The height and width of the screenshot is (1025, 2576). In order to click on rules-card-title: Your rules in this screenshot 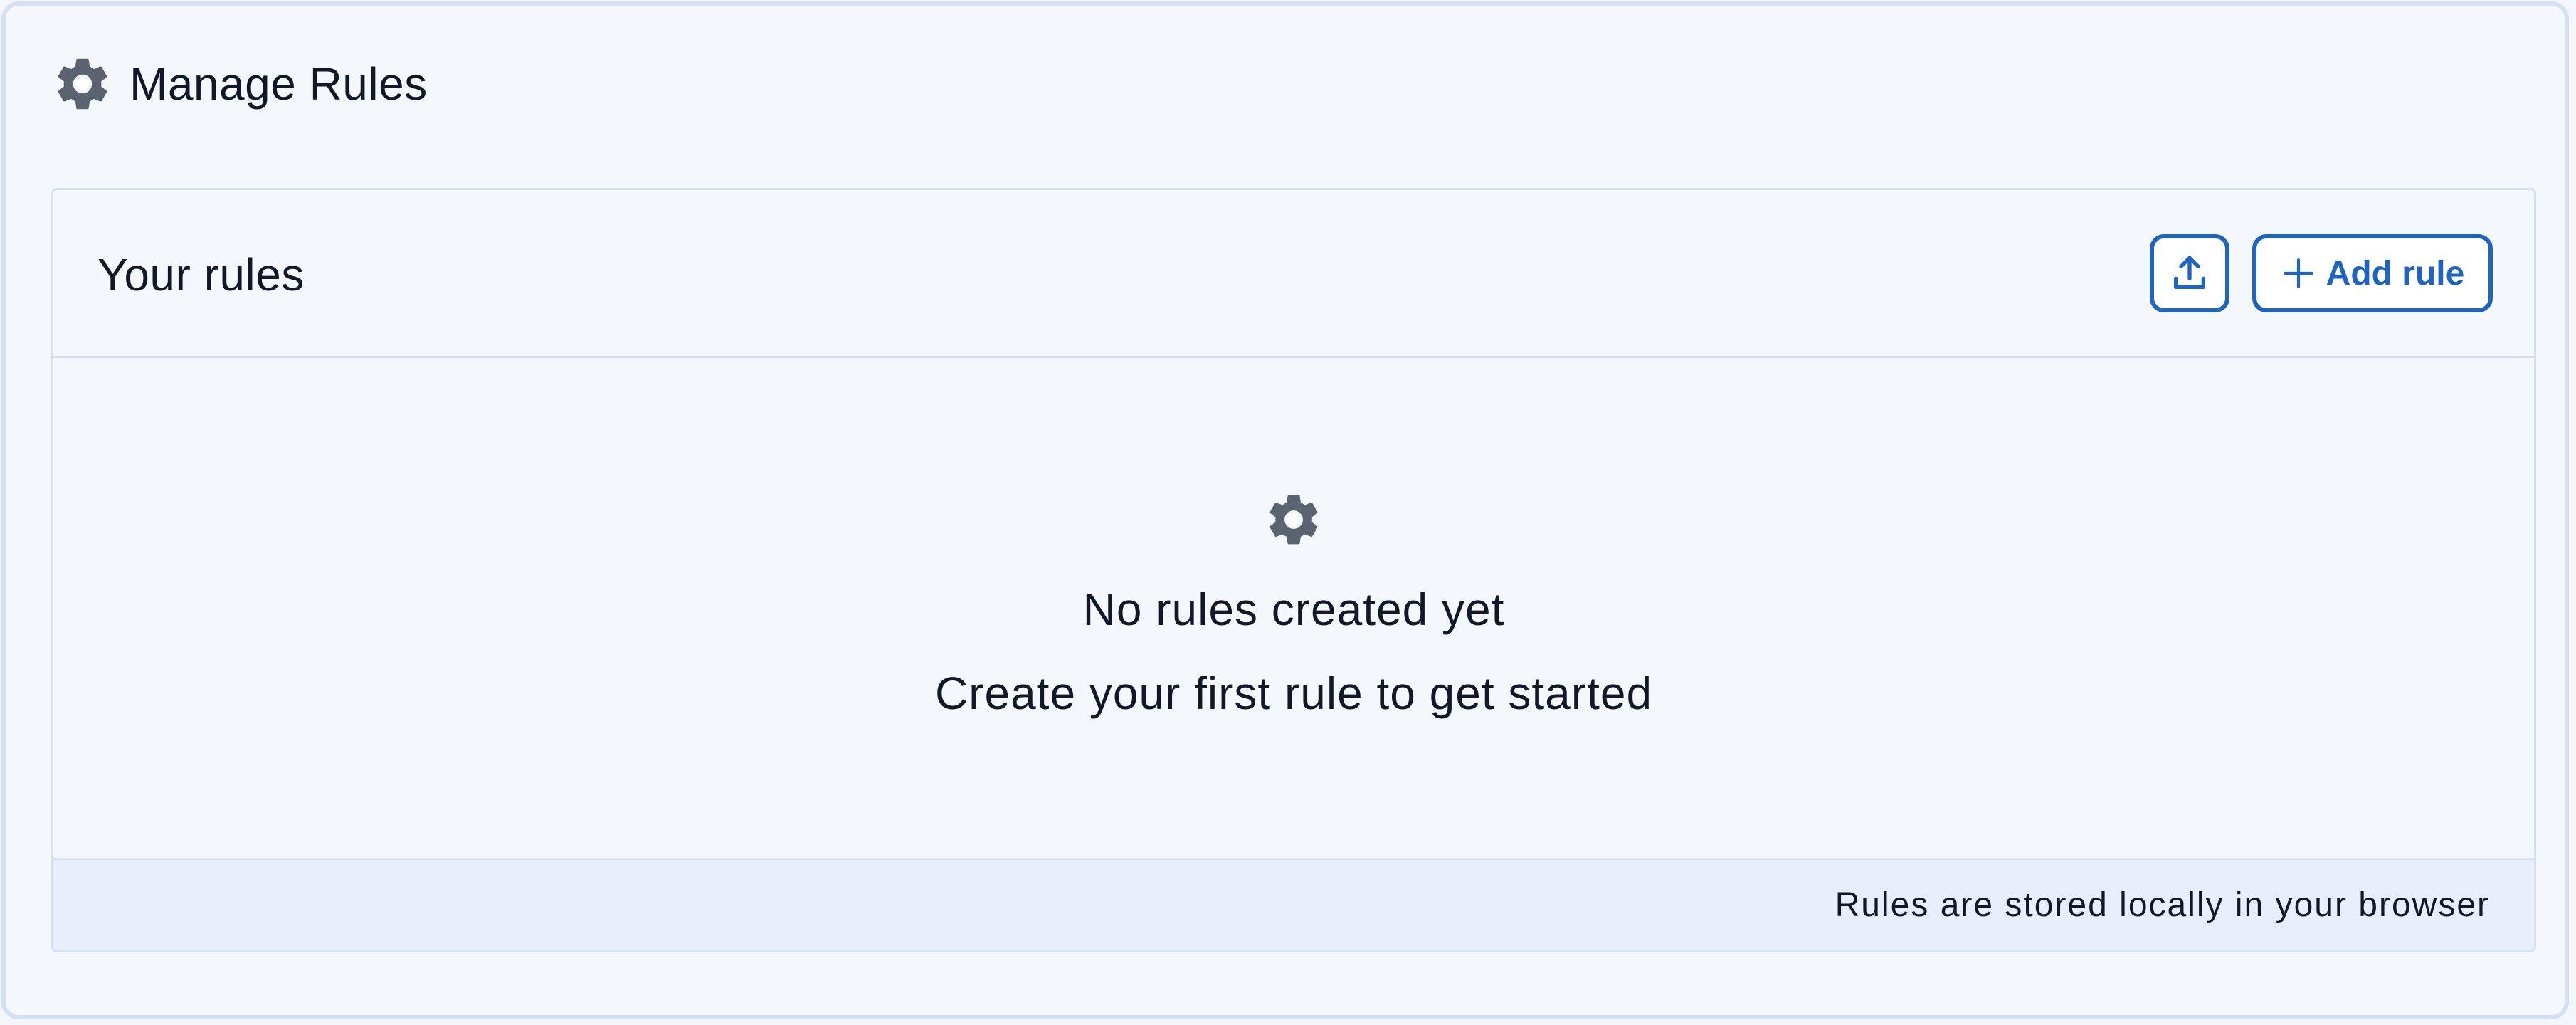, I will do `click(201, 274)`.